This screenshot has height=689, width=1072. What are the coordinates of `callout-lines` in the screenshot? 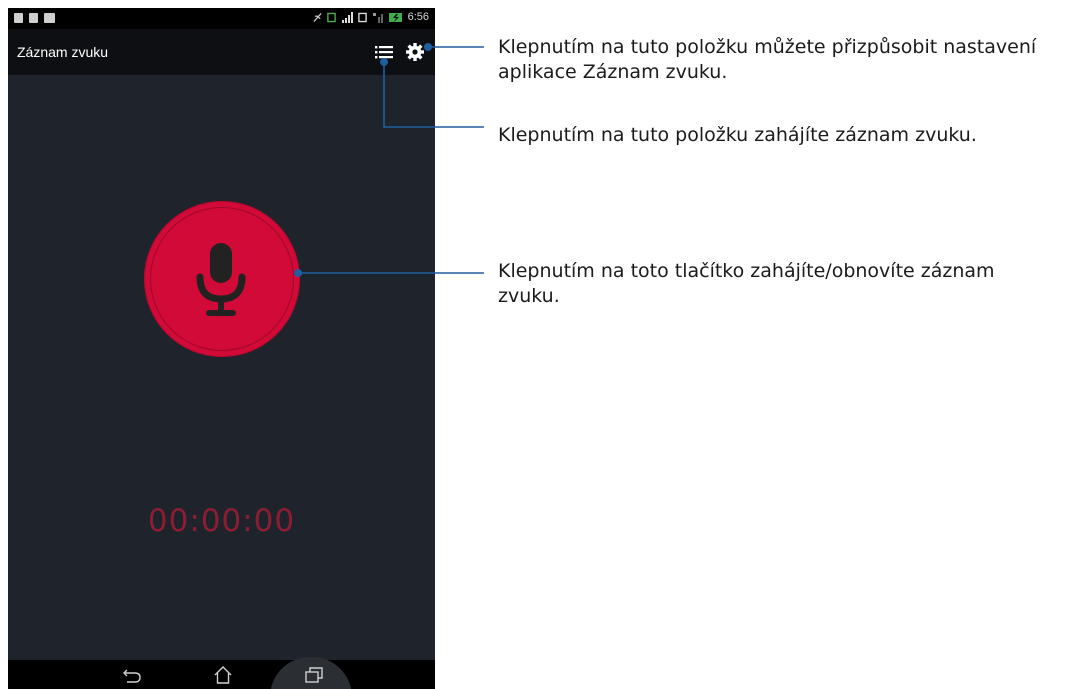 It's located at (389, 160).